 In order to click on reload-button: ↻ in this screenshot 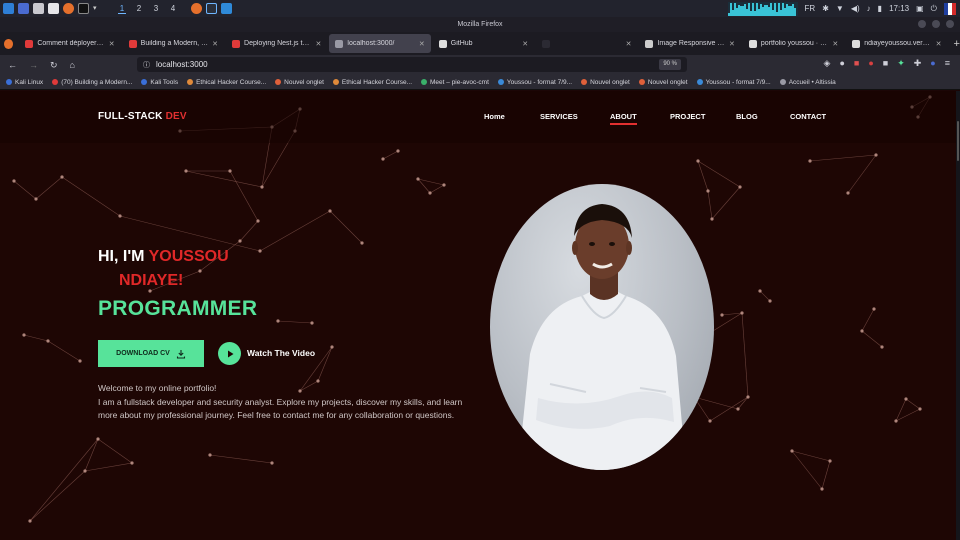, I will do `click(54, 65)`.